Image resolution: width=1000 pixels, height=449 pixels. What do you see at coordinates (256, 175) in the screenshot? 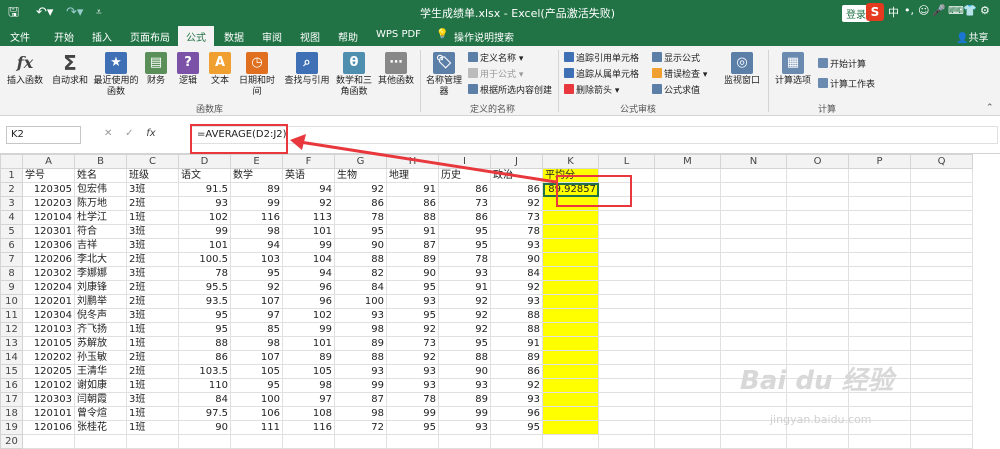
I see `cell-e1: 数学` at bounding box center [256, 175].